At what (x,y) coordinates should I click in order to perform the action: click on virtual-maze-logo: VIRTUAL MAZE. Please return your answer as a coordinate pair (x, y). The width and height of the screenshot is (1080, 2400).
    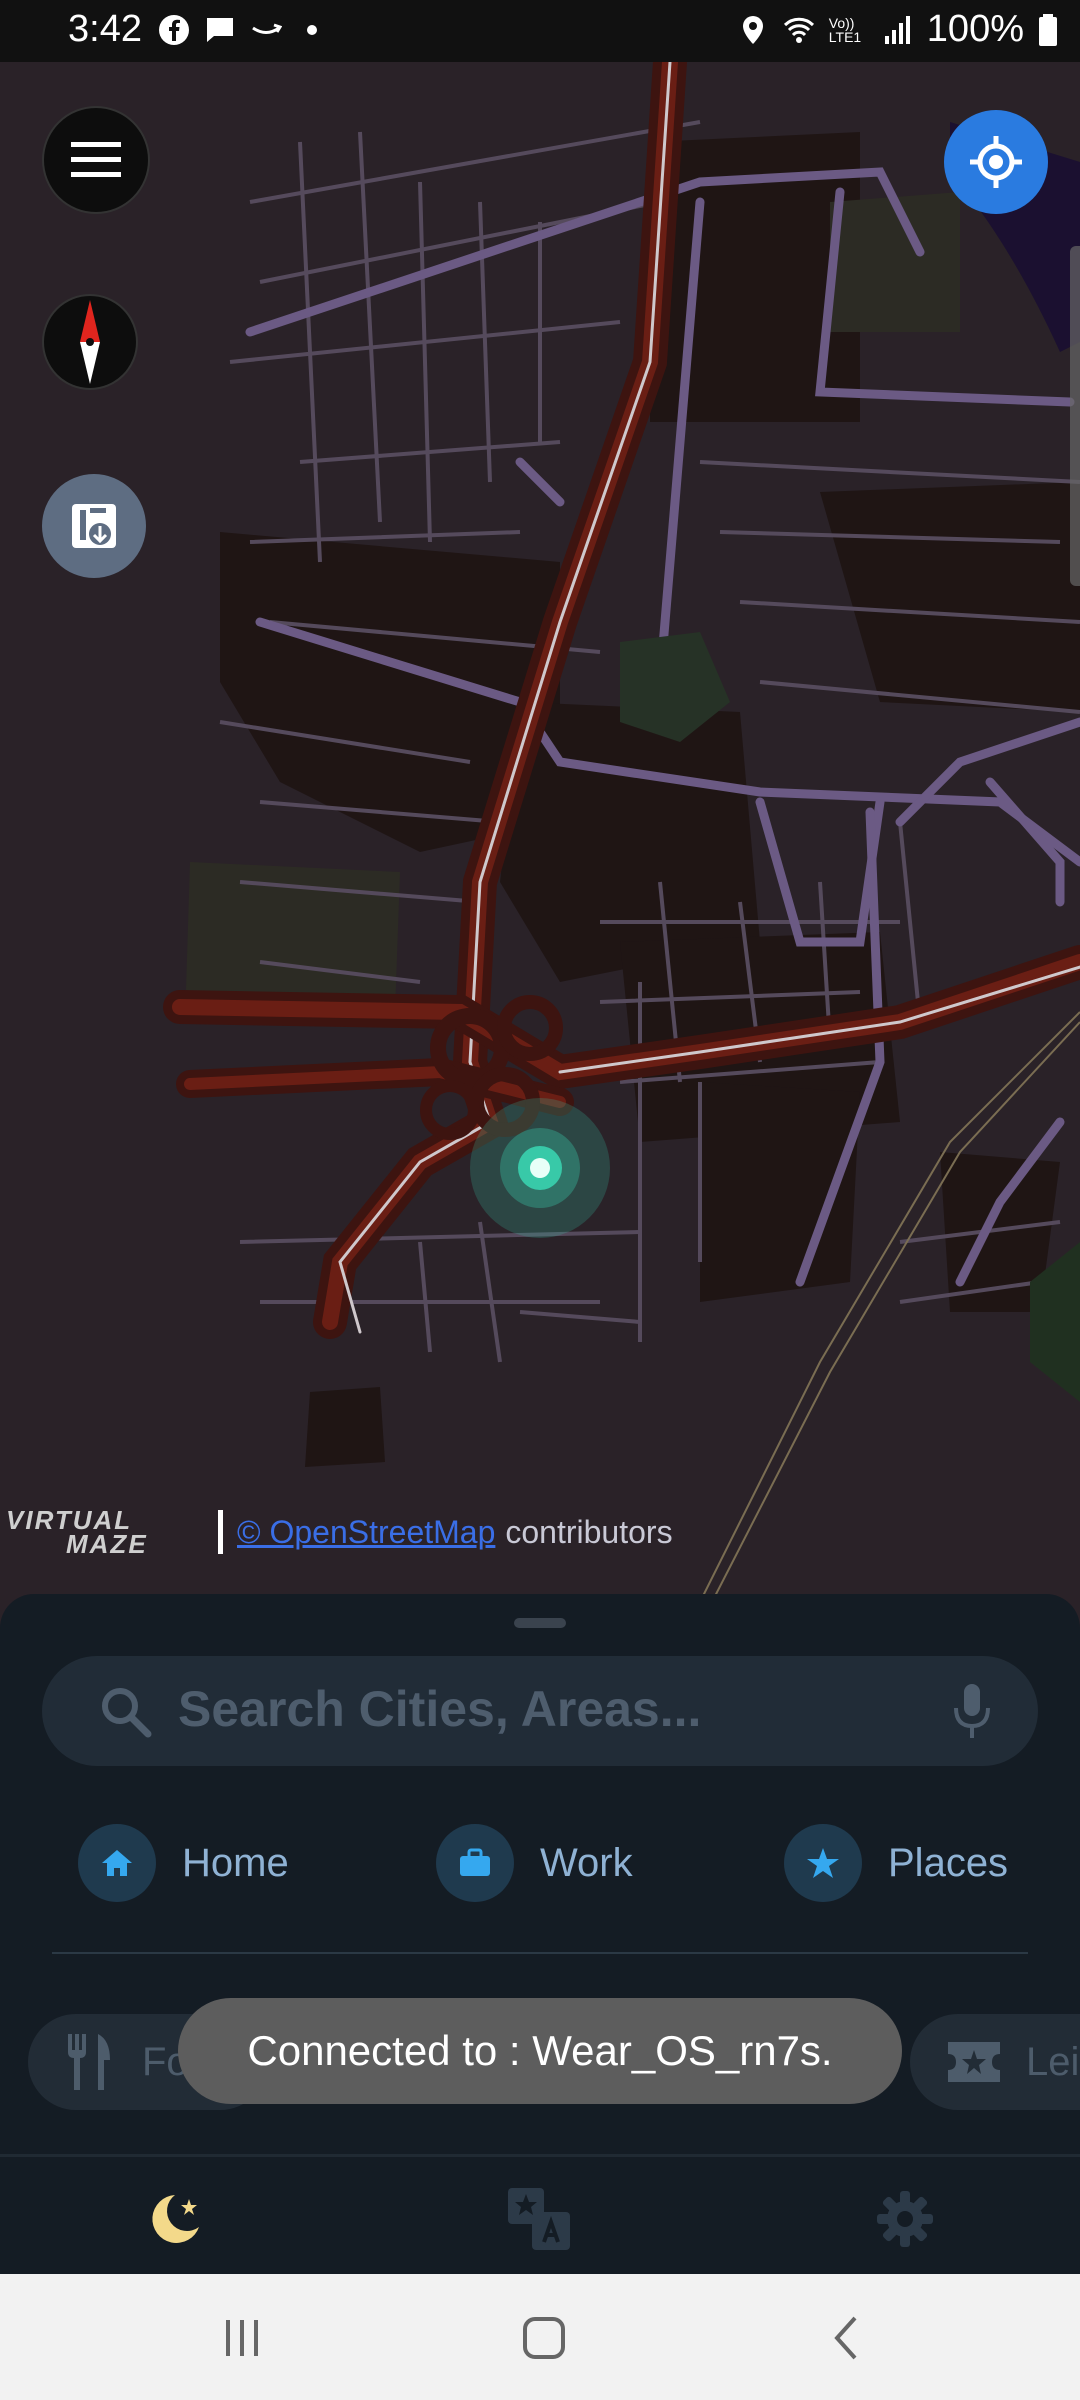
    Looking at the image, I should click on (77, 1532).